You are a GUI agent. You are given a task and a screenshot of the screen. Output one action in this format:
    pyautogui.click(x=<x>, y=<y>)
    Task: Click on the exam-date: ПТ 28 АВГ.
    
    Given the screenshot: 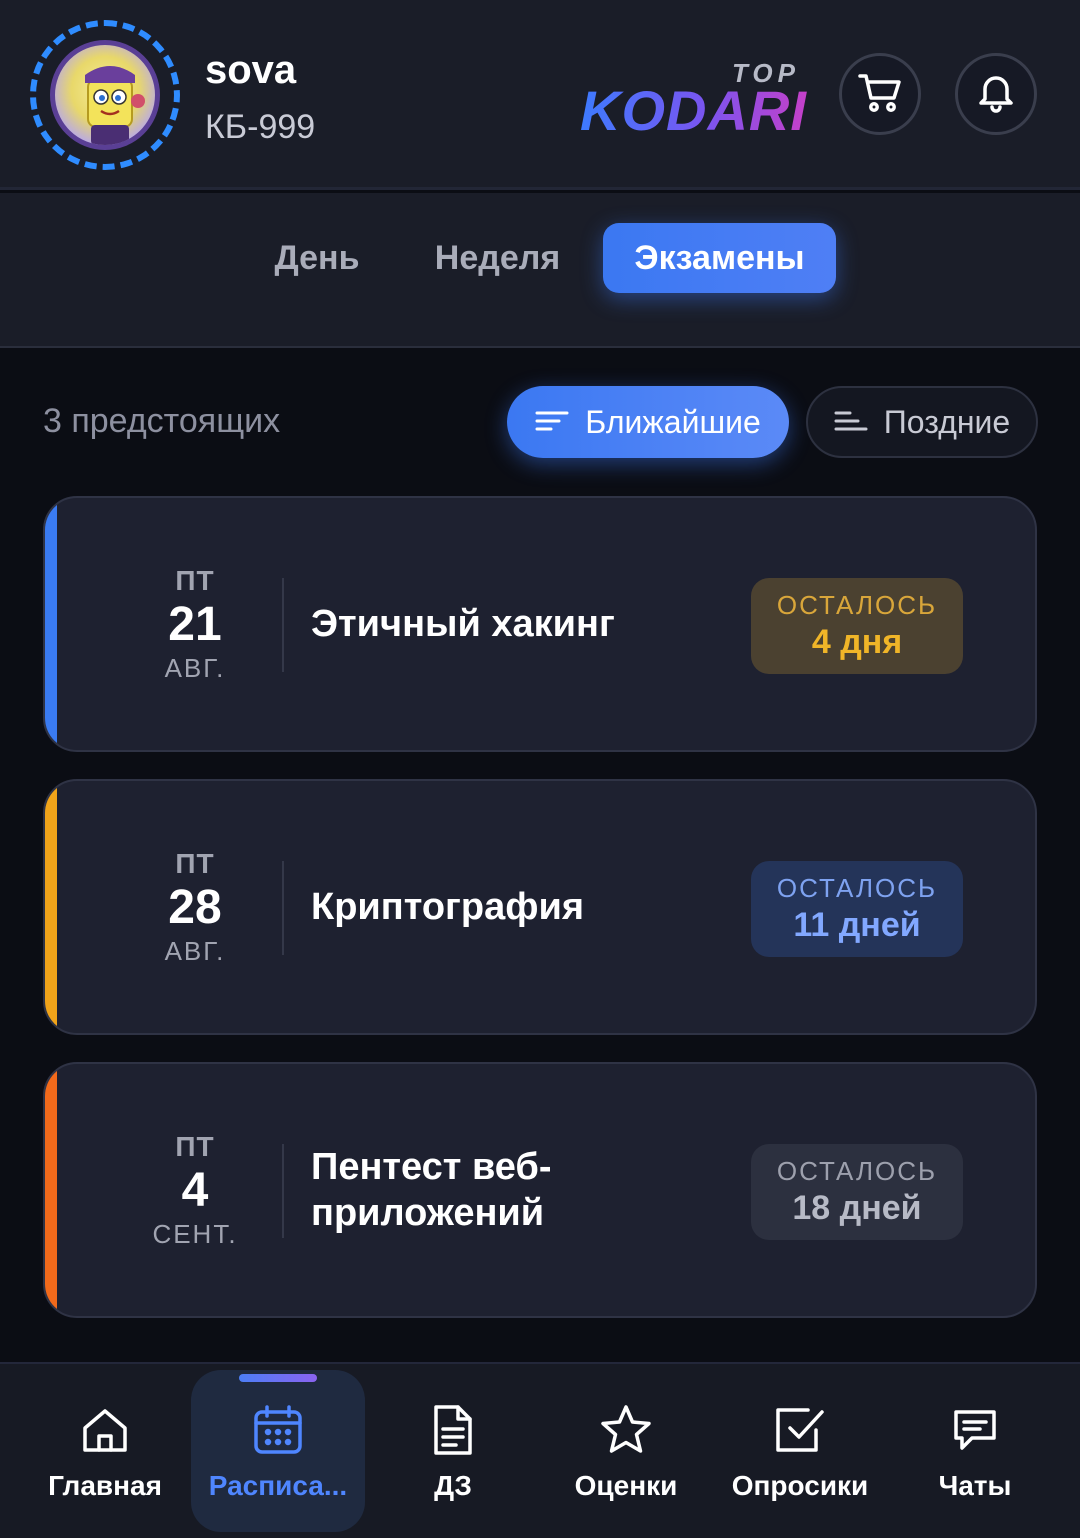 What is the action you would take?
    pyautogui.click(x=195, y=907)
    